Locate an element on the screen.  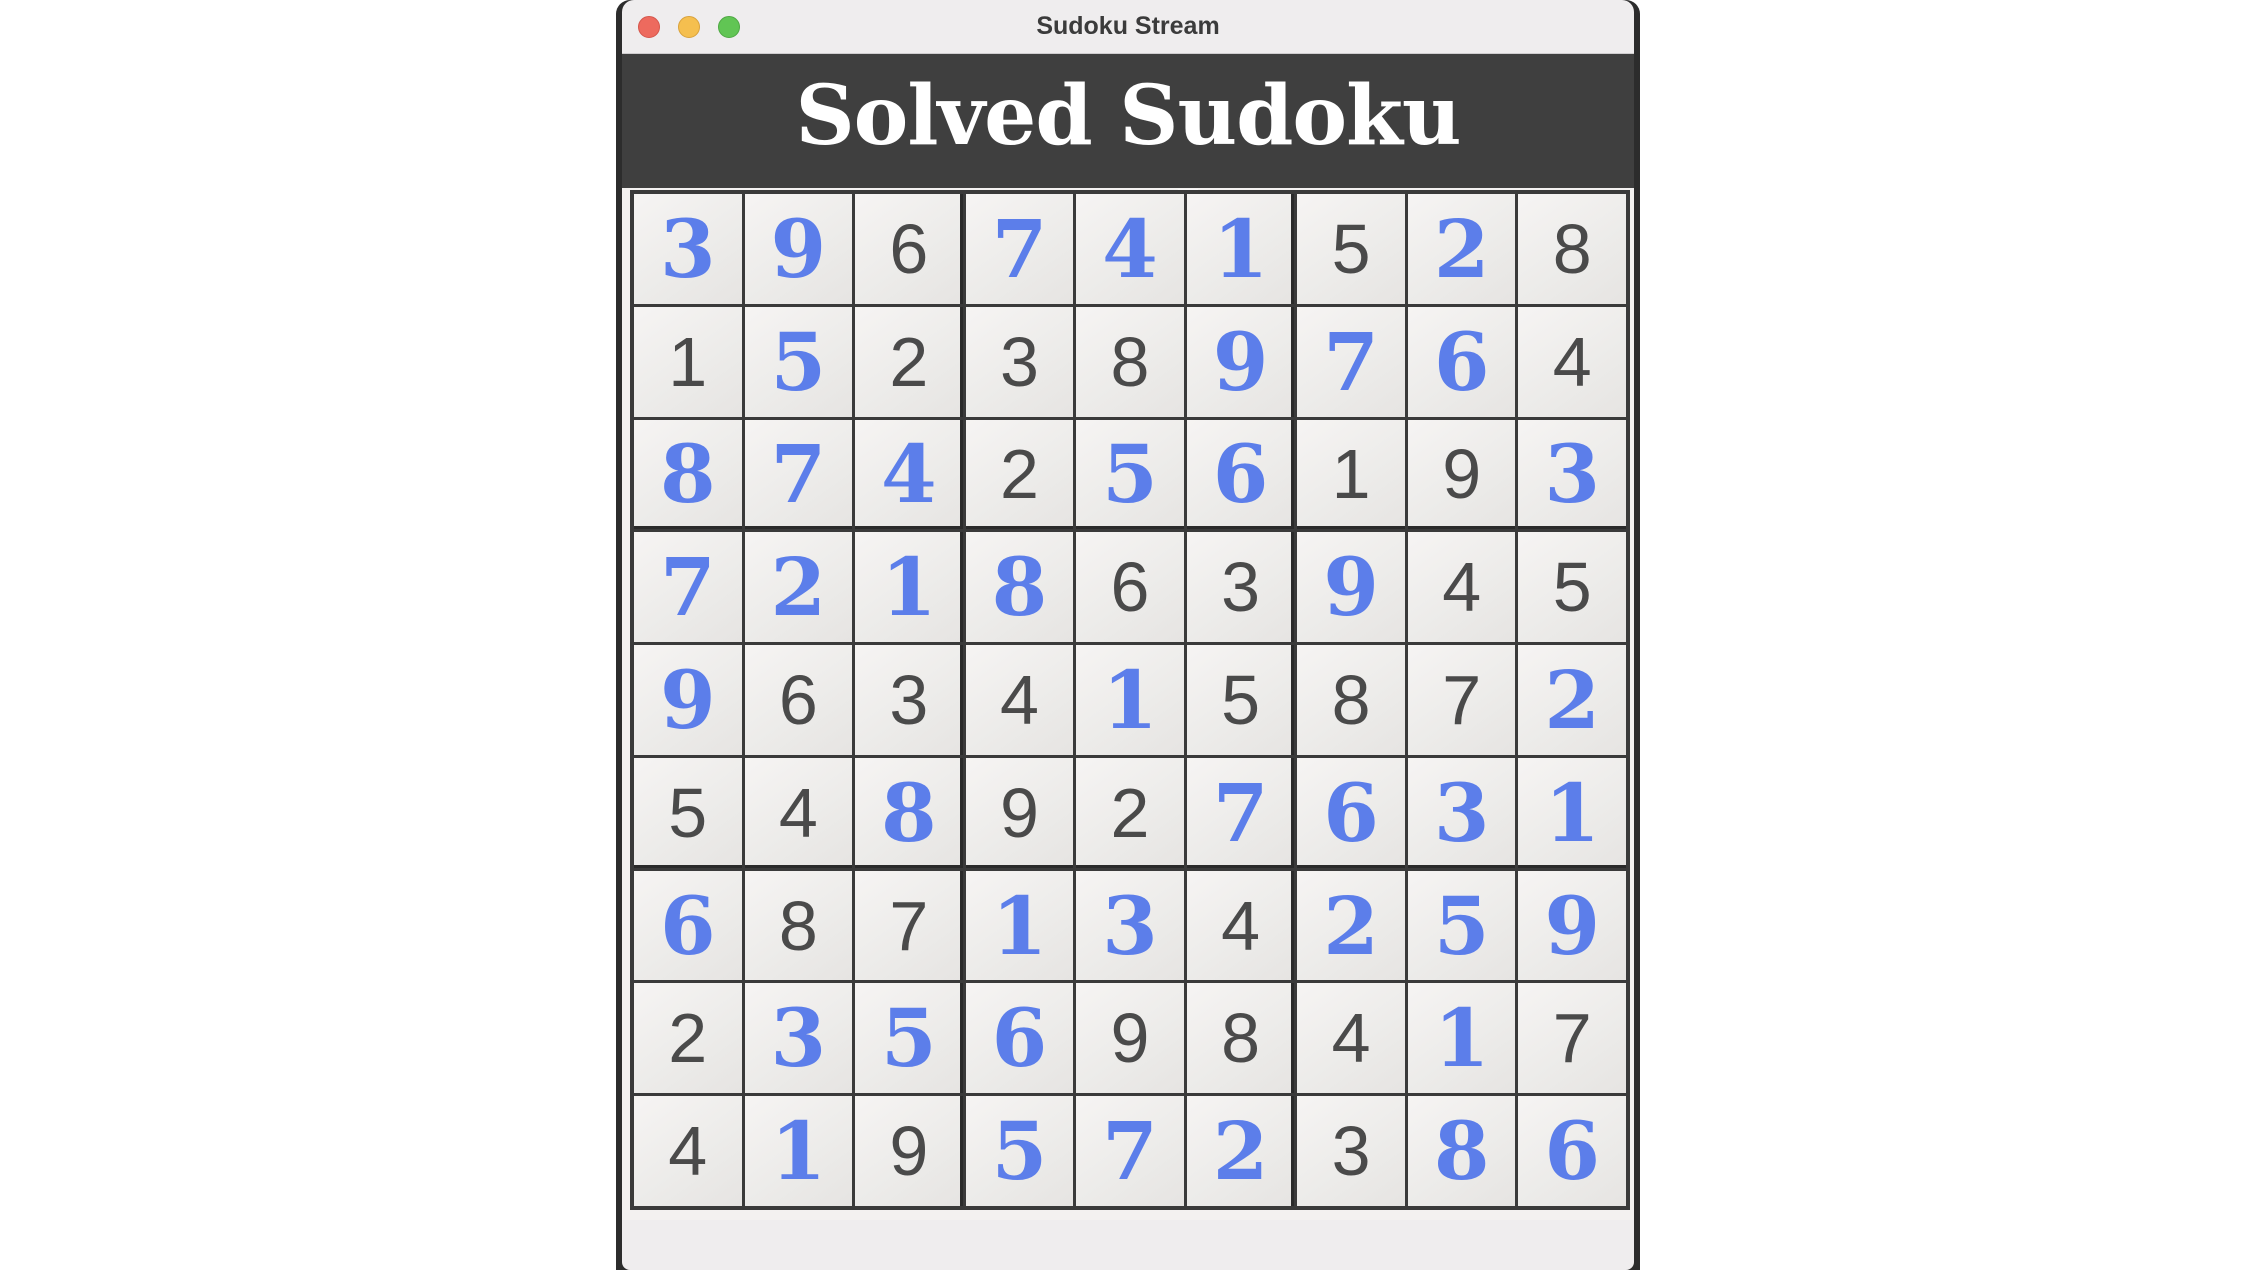
window-bottom-bar is located at coordinates (1128, 1245).